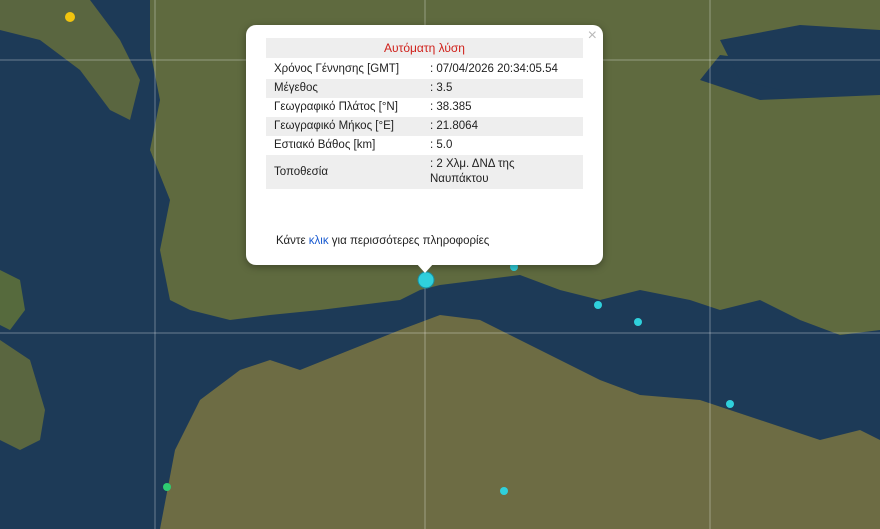  I want to click on latitude-label: Γεωγραφικό Πλάτος [°N], so click(336, 107).